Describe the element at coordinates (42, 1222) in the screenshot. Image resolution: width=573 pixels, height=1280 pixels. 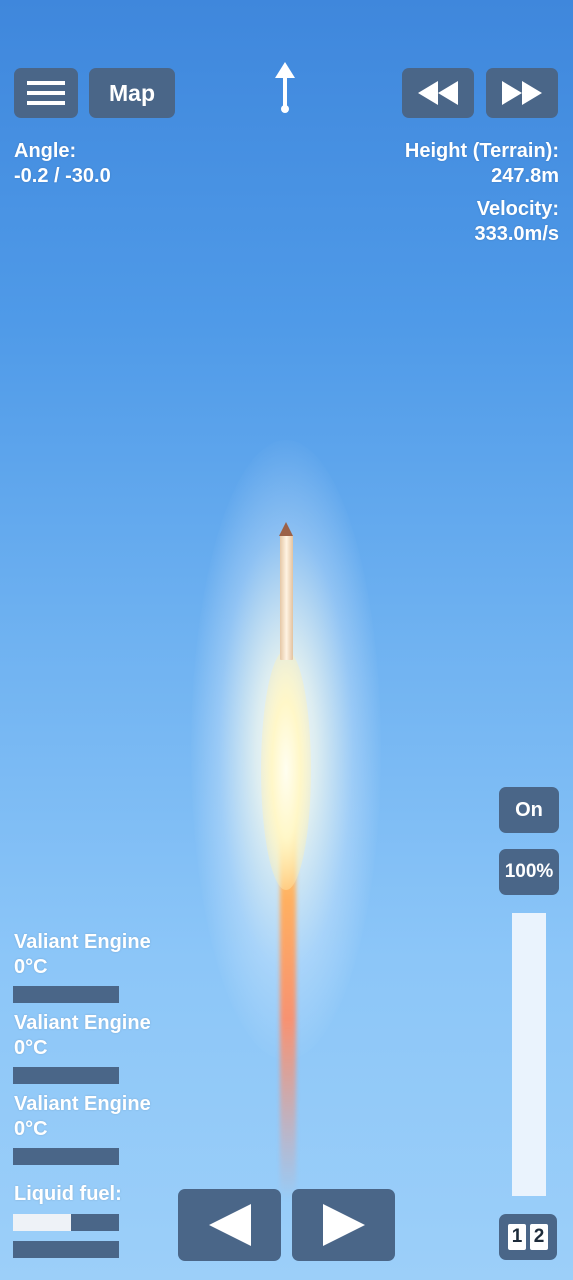
I see `stage-fuel-fill` at that location.